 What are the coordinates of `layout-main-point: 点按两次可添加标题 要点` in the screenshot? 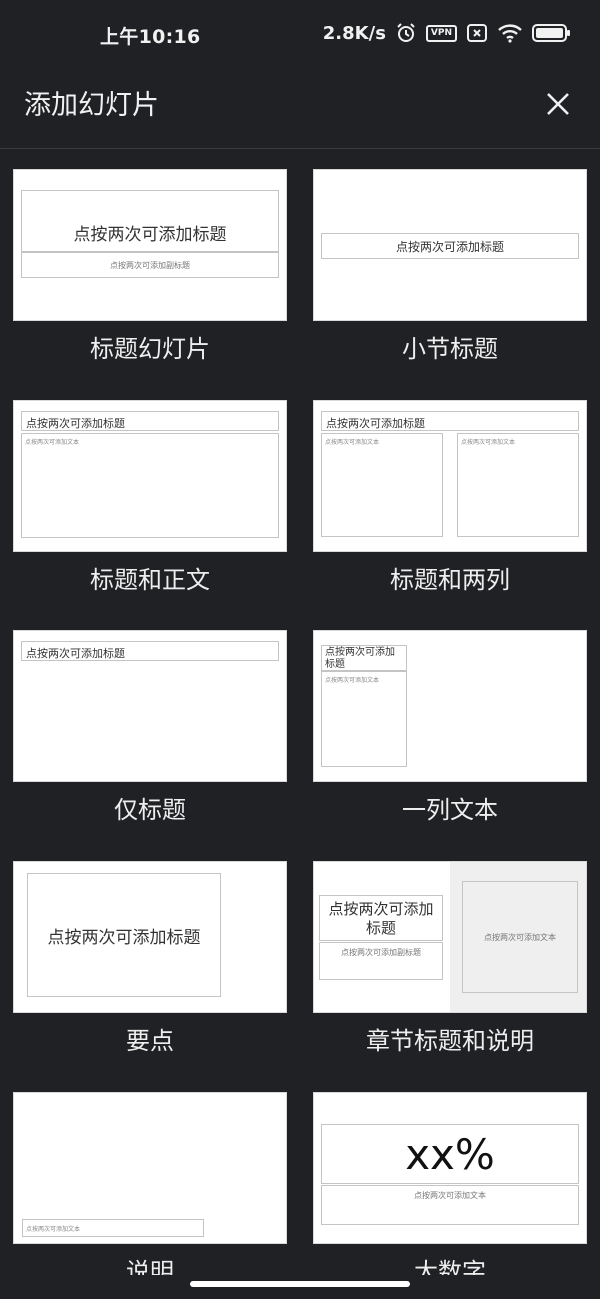 It's located at (150, 958).